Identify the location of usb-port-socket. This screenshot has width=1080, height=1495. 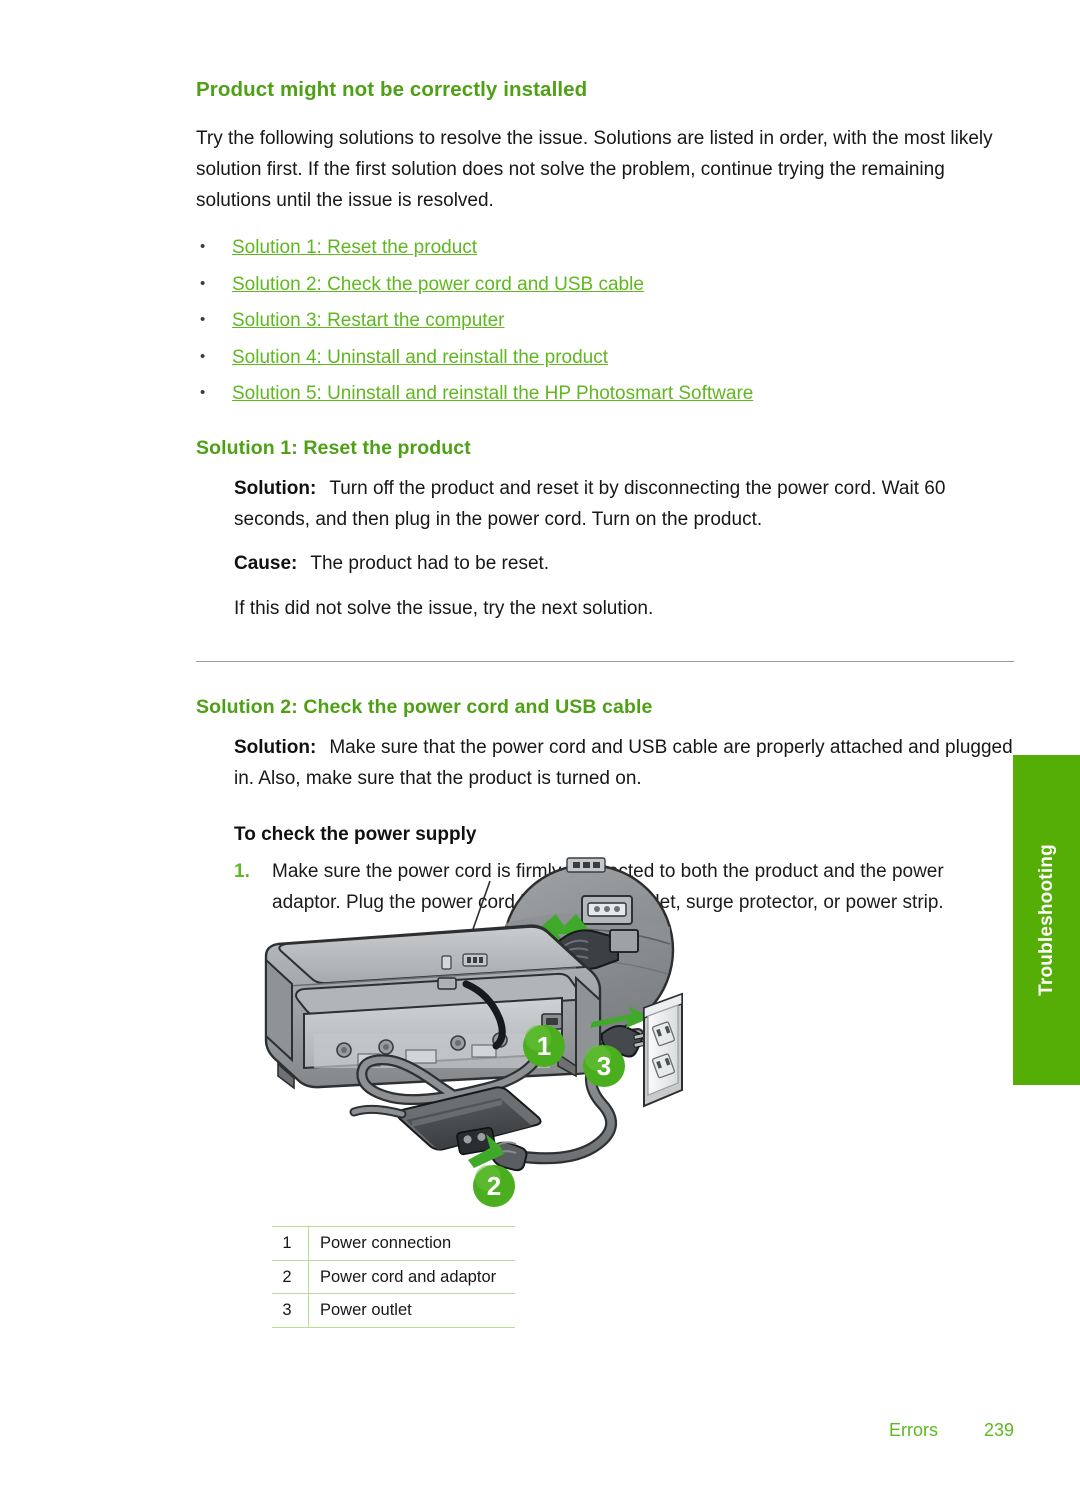
(607, 910).